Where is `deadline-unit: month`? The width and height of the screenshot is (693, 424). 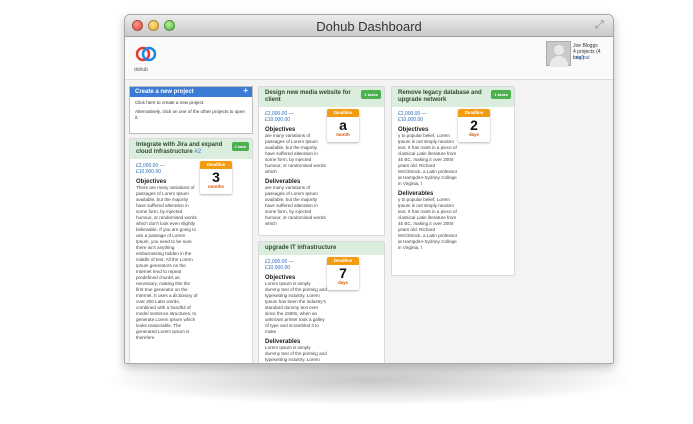 deadline-unit: month is located at coordinates (343, 134).